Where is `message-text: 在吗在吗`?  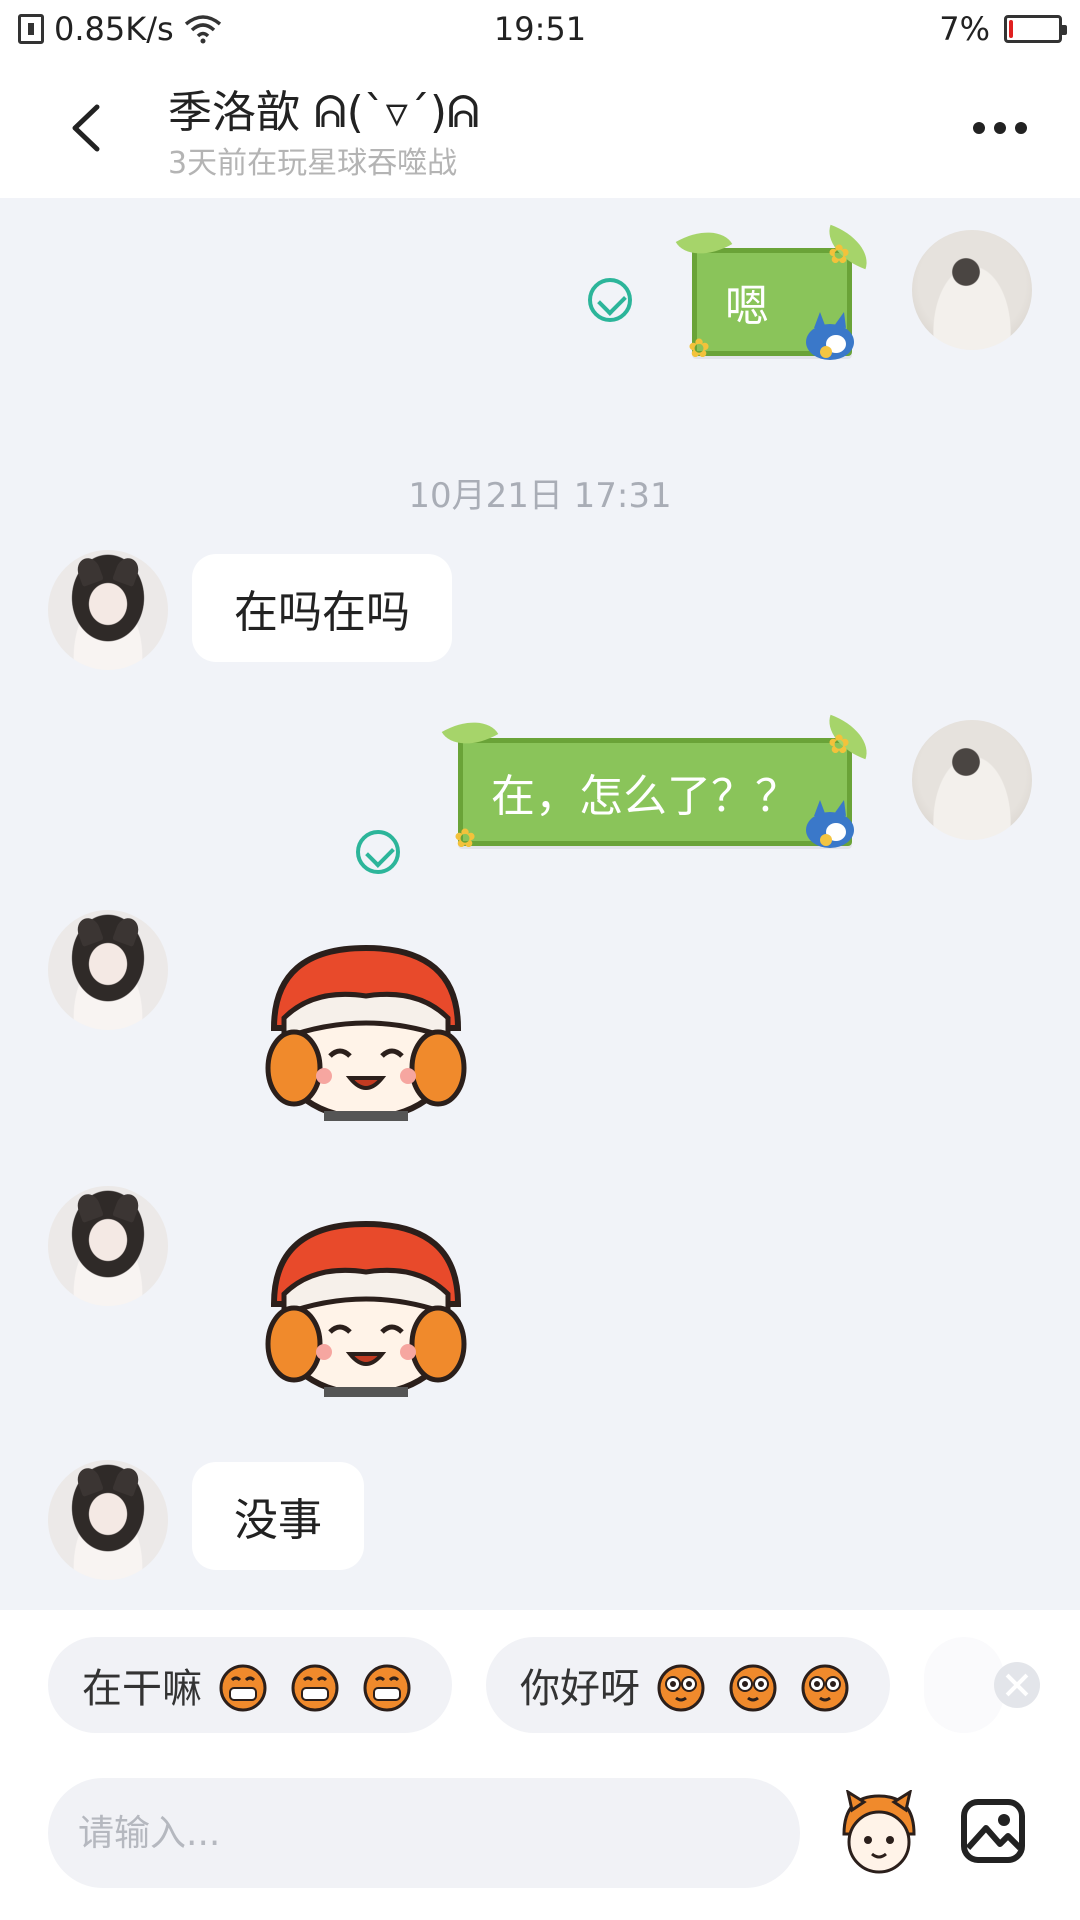
message-text: 在吗在吗 is located at coordinates (322, 612).